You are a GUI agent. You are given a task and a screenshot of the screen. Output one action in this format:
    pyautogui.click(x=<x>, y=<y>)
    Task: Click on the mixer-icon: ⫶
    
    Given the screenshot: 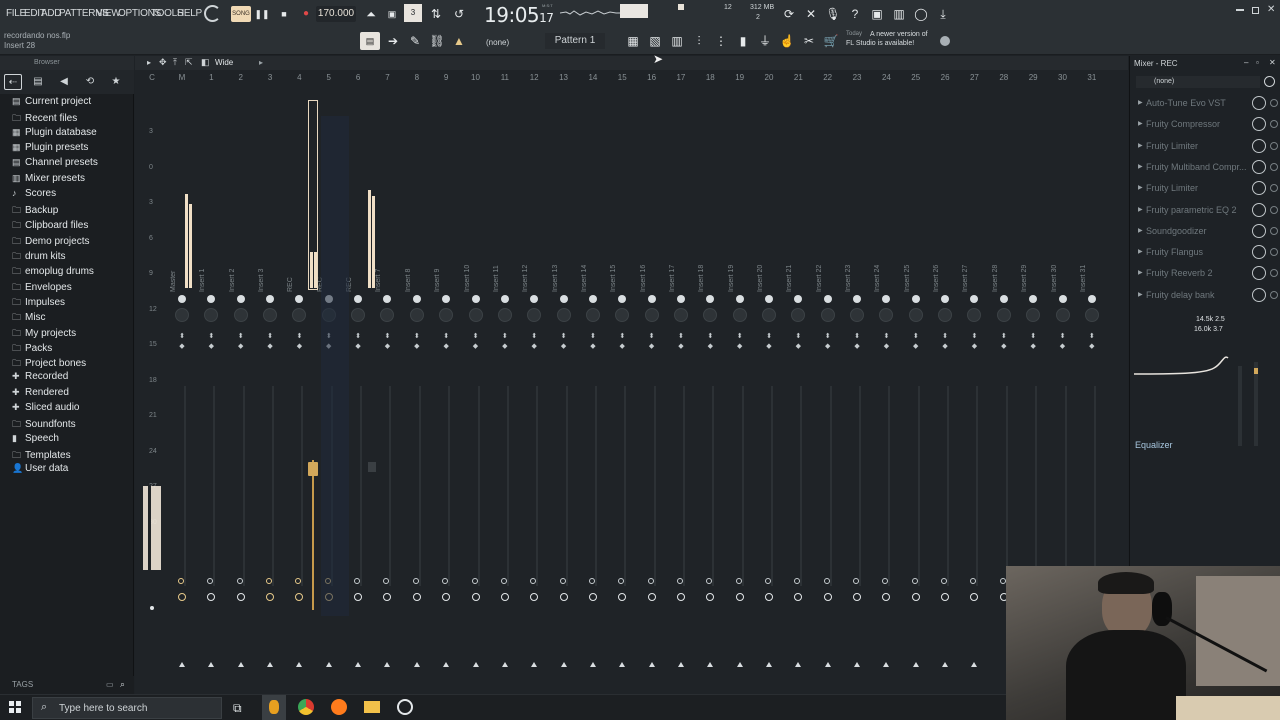 What is the action you would take?
    pyautogui.click(x=699, y=41)
    